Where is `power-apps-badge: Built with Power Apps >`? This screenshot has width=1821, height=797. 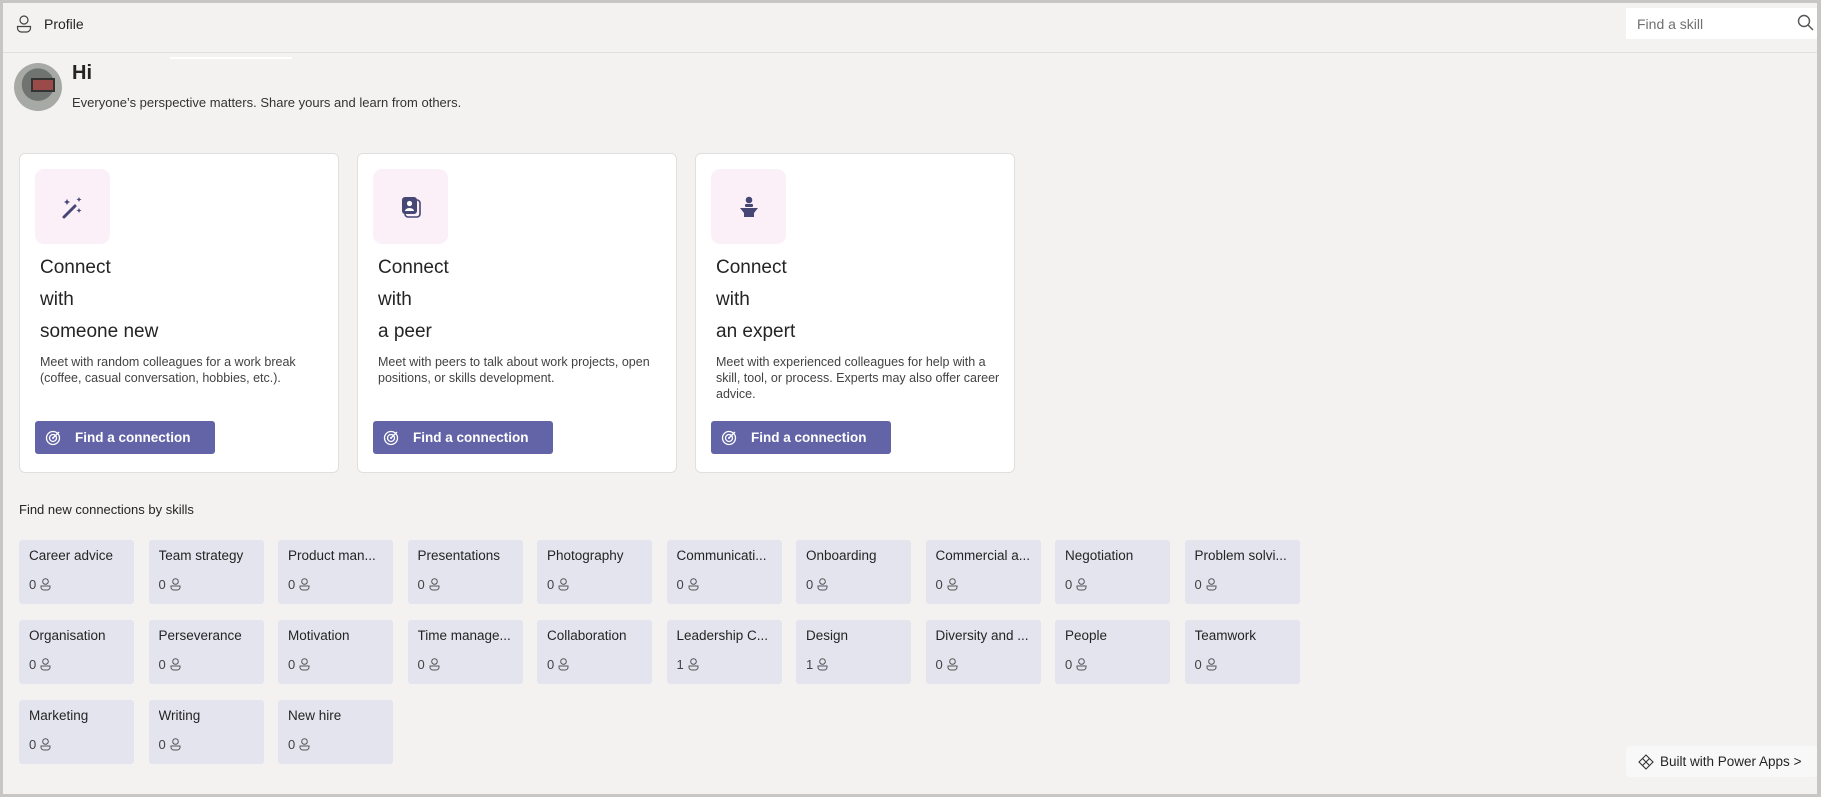 power-apps-badge: Built with Power Apps > is located at coordinates (1722, 761).